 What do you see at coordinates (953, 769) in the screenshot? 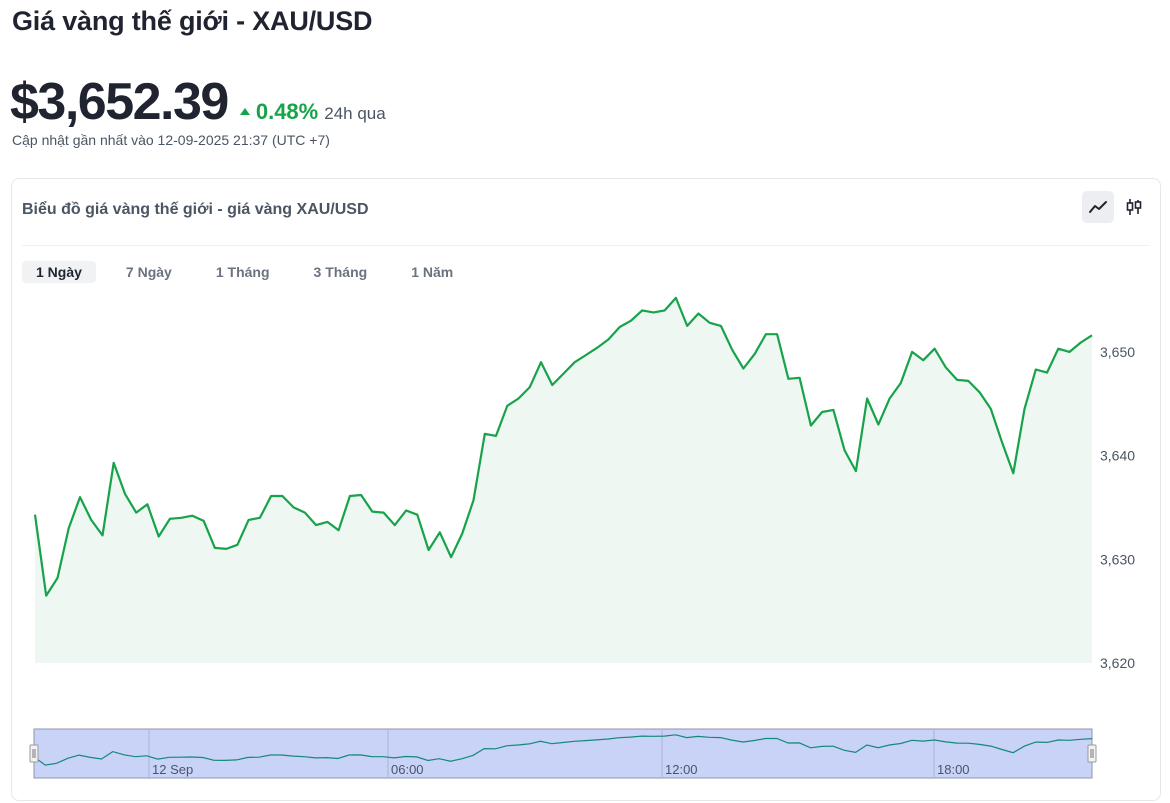
I see `navigator-time-label: 18:00` at bounding box center [953, 769].